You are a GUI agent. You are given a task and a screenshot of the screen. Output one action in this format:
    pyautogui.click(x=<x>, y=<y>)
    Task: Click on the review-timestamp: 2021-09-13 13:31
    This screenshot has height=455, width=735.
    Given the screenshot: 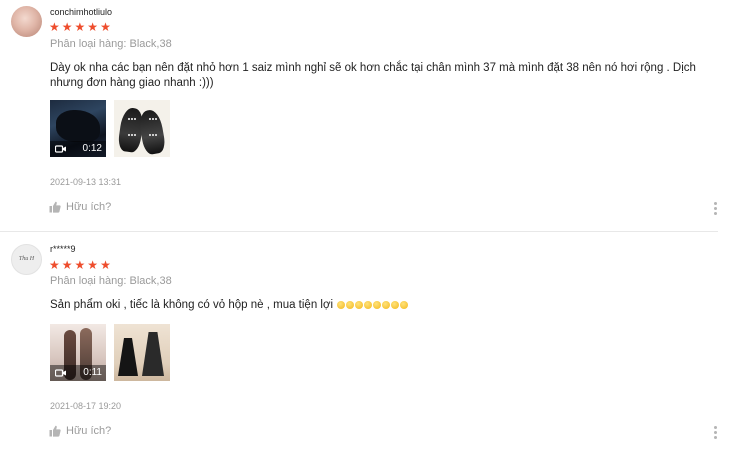 What is the action you would take?
    pyautogui.click(x=86, y=182)
    